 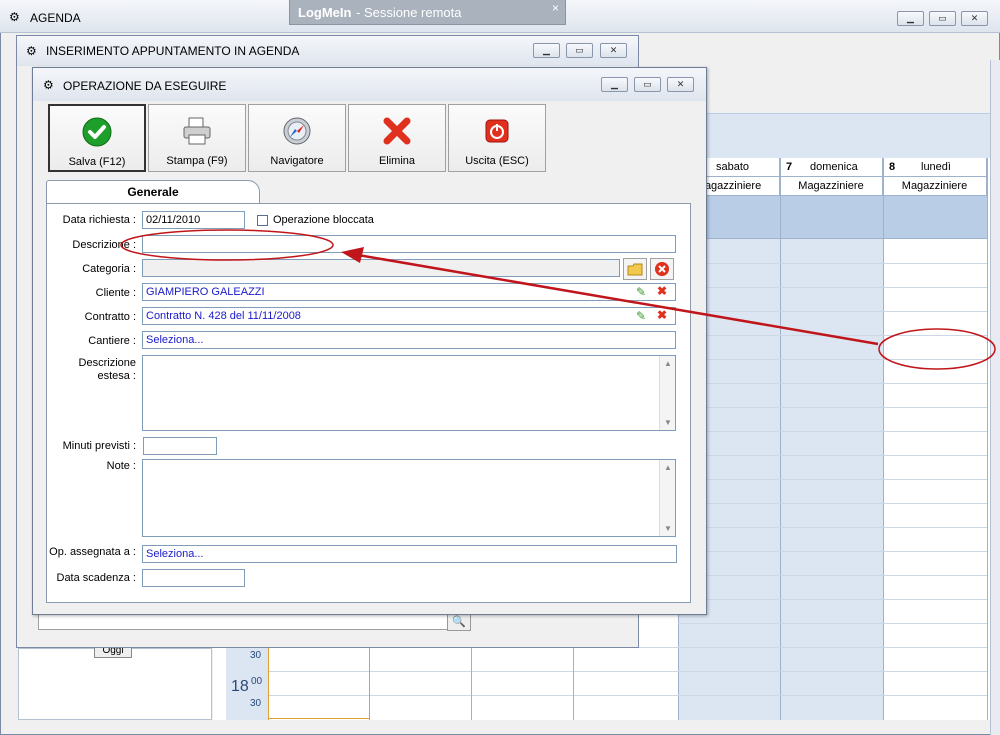 I want to click on annotation-ellipse-descrizione, so click(x=227, y=245).